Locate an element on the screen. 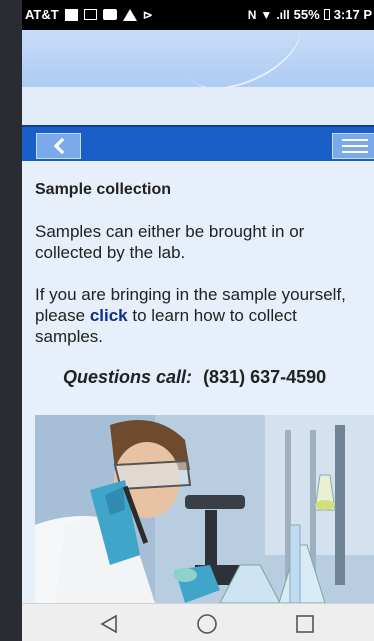  site-header-banner is located at coordinates (198, 58).